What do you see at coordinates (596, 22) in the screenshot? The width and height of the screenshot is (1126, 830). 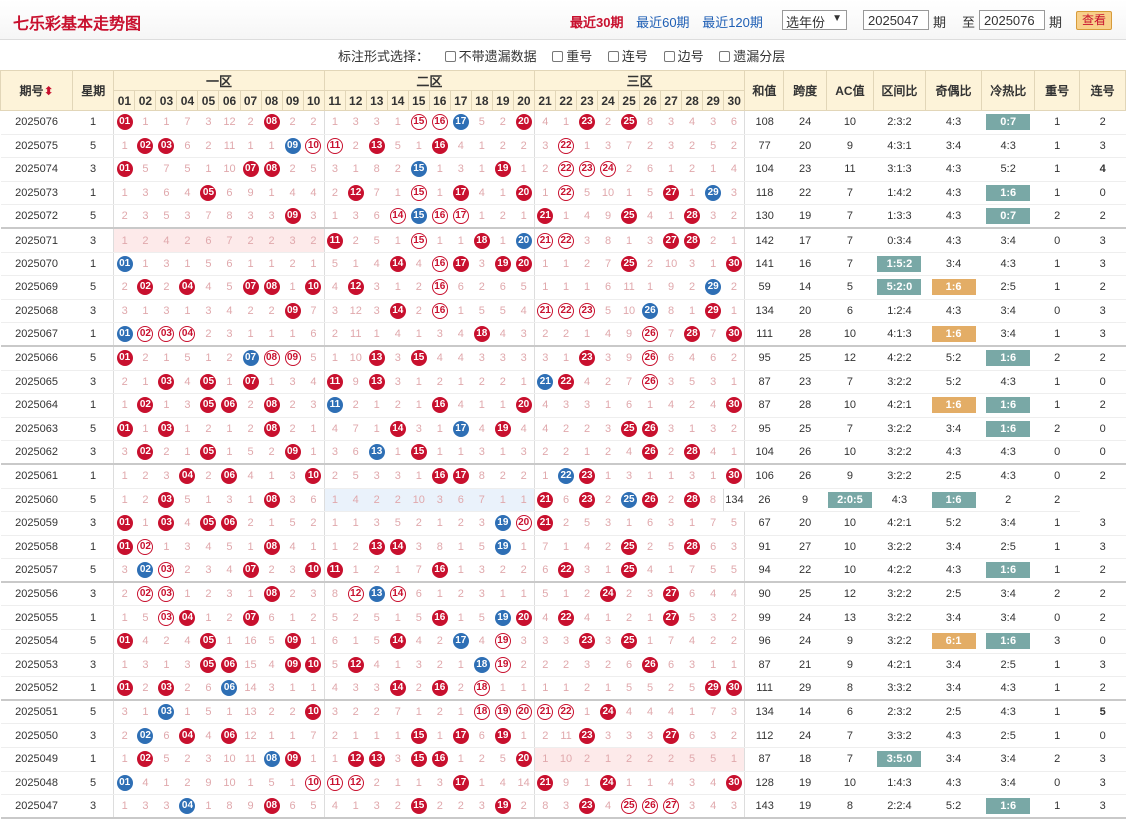 I see `link-recent-30: 最近30期` at bounding box center [596, 22].